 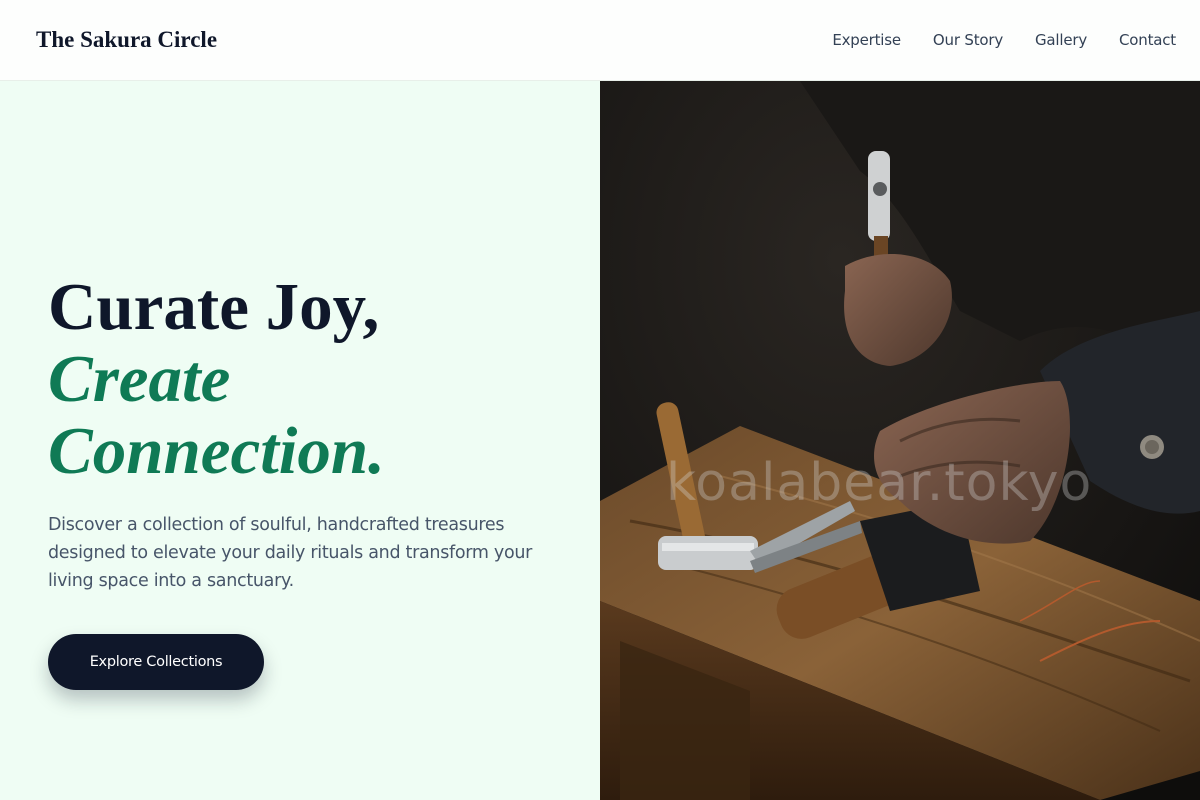 What do you see at coordinates (139, 379) in the screenshot?
I see `headline-line-2: Create` at bounding box center [139, 379].